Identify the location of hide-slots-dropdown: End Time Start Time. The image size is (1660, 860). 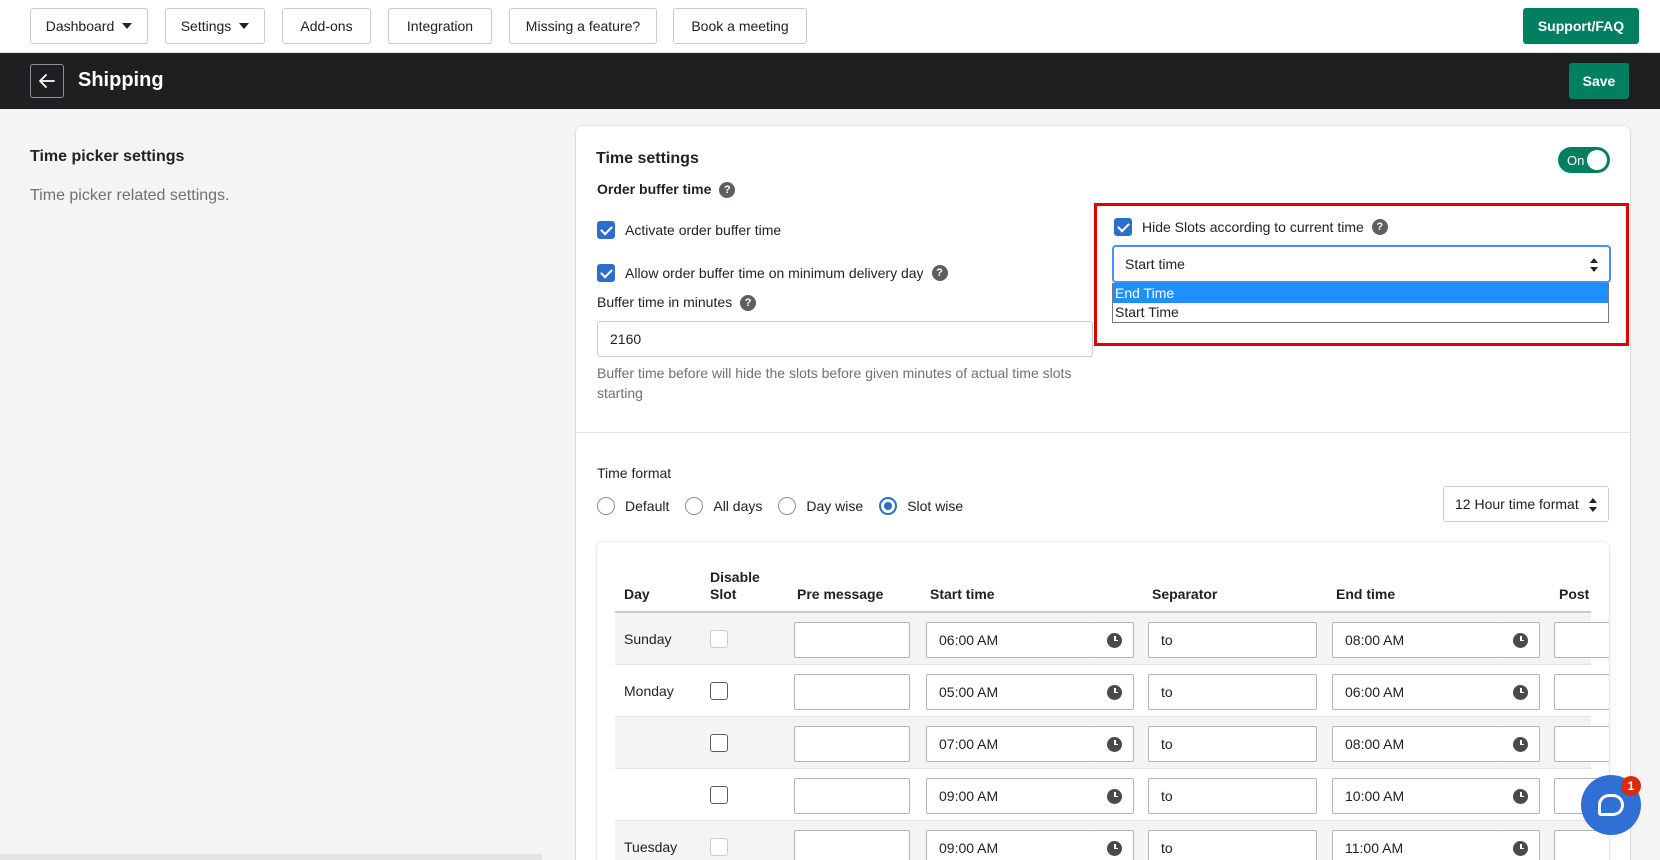
(1360, 303).